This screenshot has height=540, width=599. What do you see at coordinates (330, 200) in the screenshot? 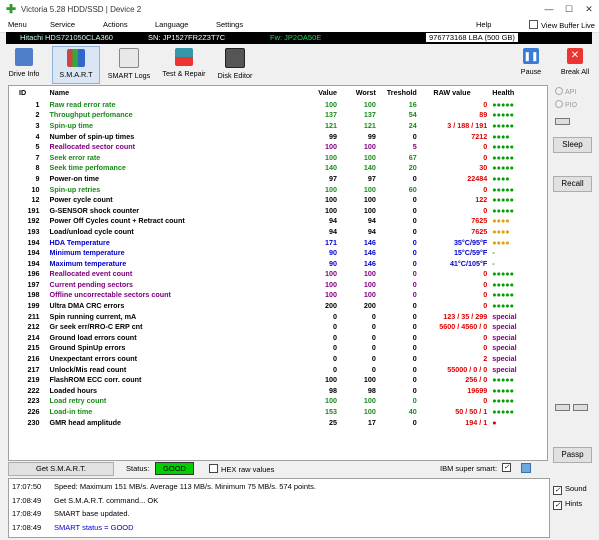
I see `row-value: 100` at bounding box center [330, 200].